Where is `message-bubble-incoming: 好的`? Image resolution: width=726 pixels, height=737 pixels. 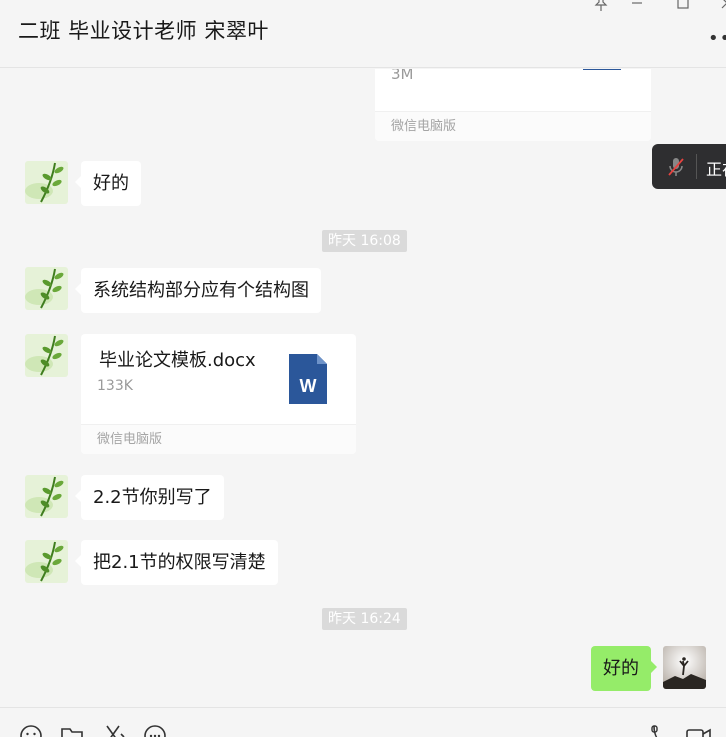
message-bubble-incoming: 好的 is located at coordinates (108, 183).